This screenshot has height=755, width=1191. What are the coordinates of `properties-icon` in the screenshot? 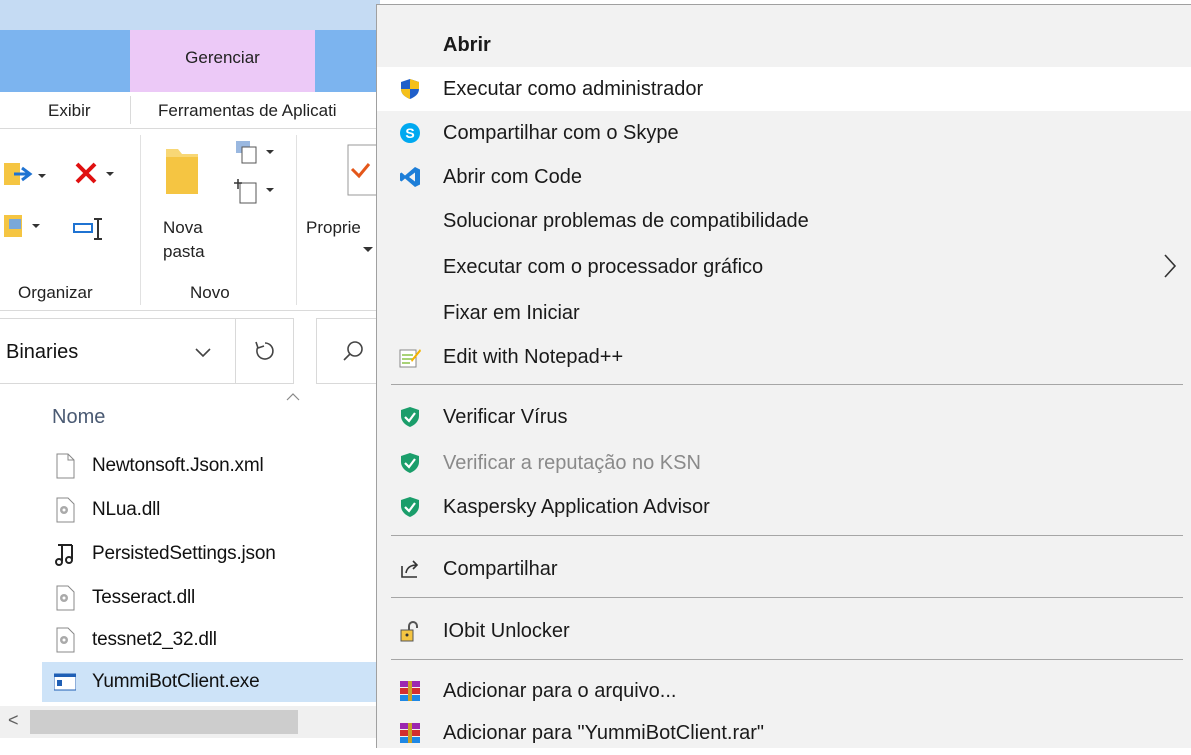 It's located at (363, 171).